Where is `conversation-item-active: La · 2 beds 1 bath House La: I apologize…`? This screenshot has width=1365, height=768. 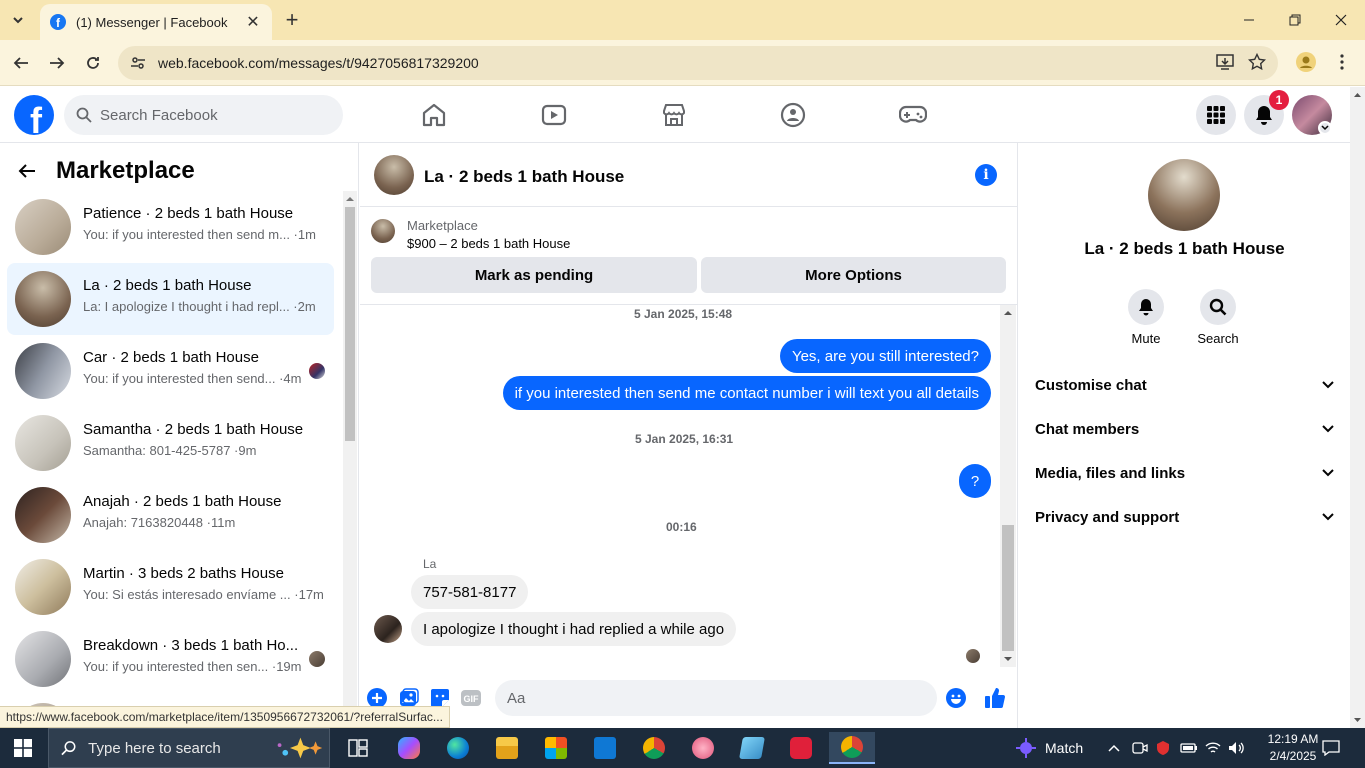 conversation-item-active: La · 2 beds 1 bath House La: I apologize… is located at coordinates (170, 299).